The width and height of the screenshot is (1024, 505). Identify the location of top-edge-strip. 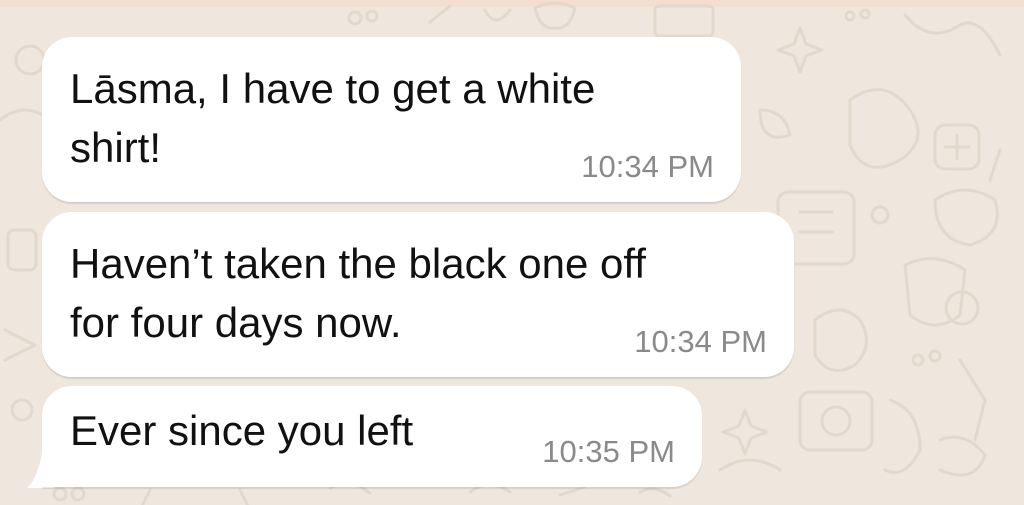
(512, 3).